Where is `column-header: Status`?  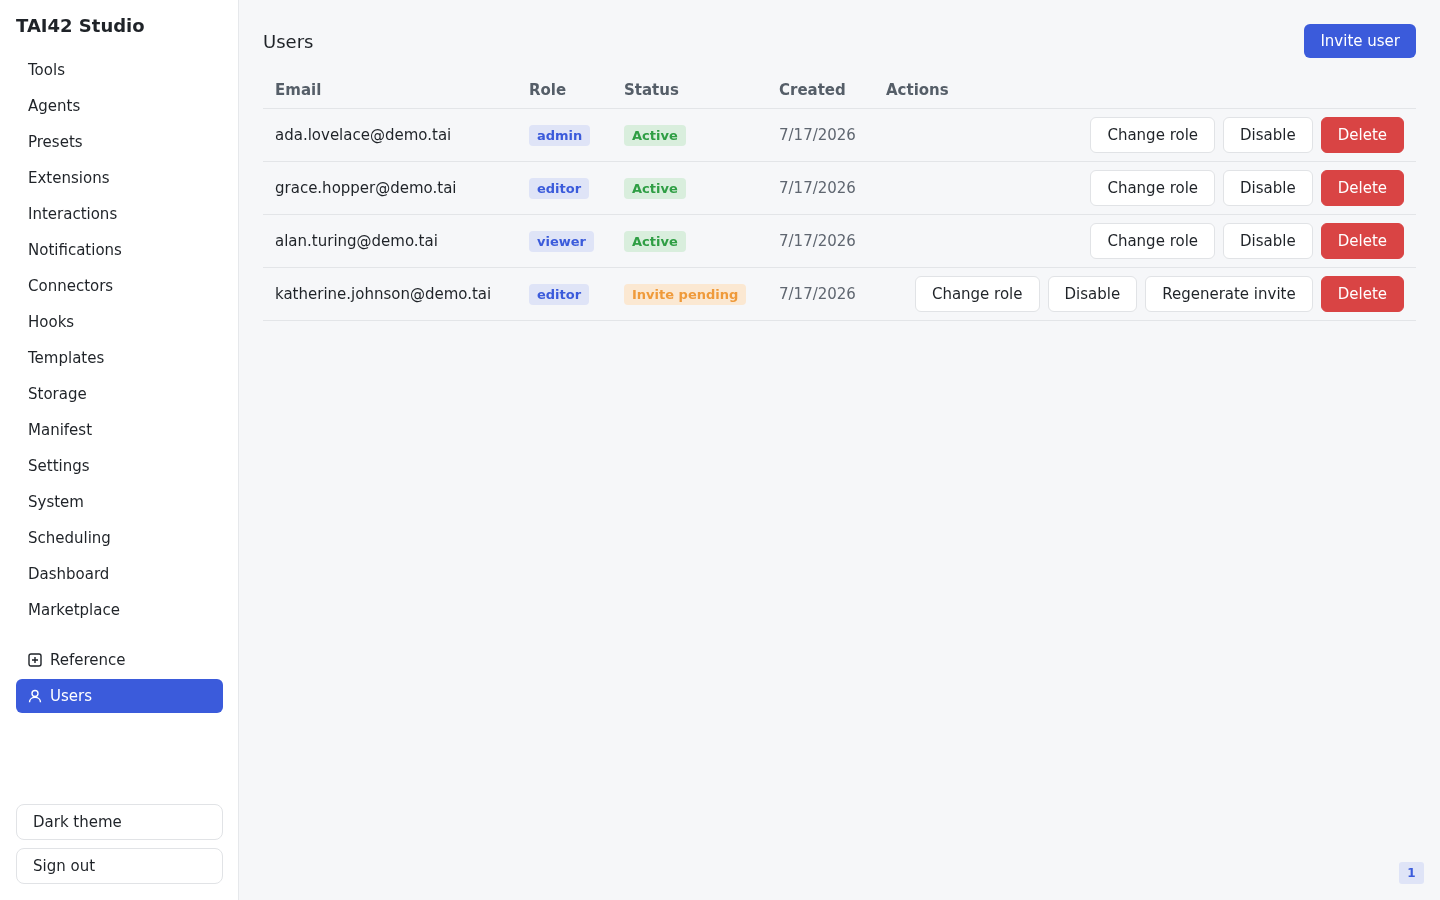 column-header: Status is located at coordinates (651, 90).